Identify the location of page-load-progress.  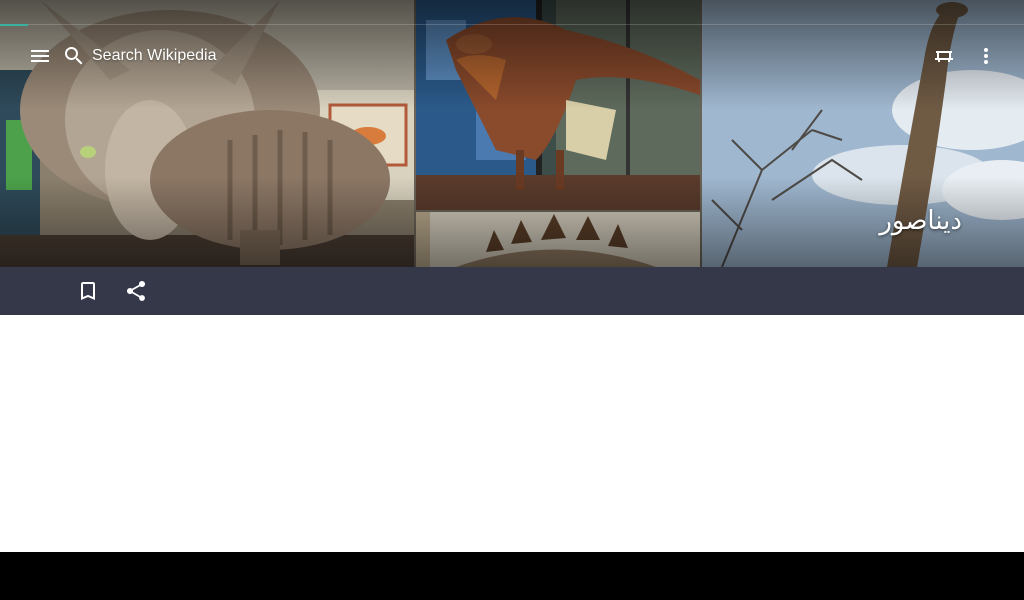
(14, 25).